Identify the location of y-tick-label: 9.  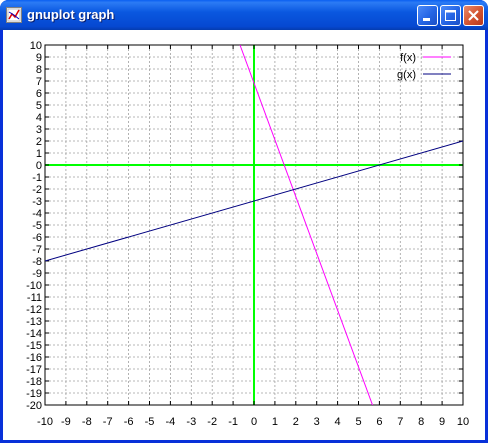
(39, 58).